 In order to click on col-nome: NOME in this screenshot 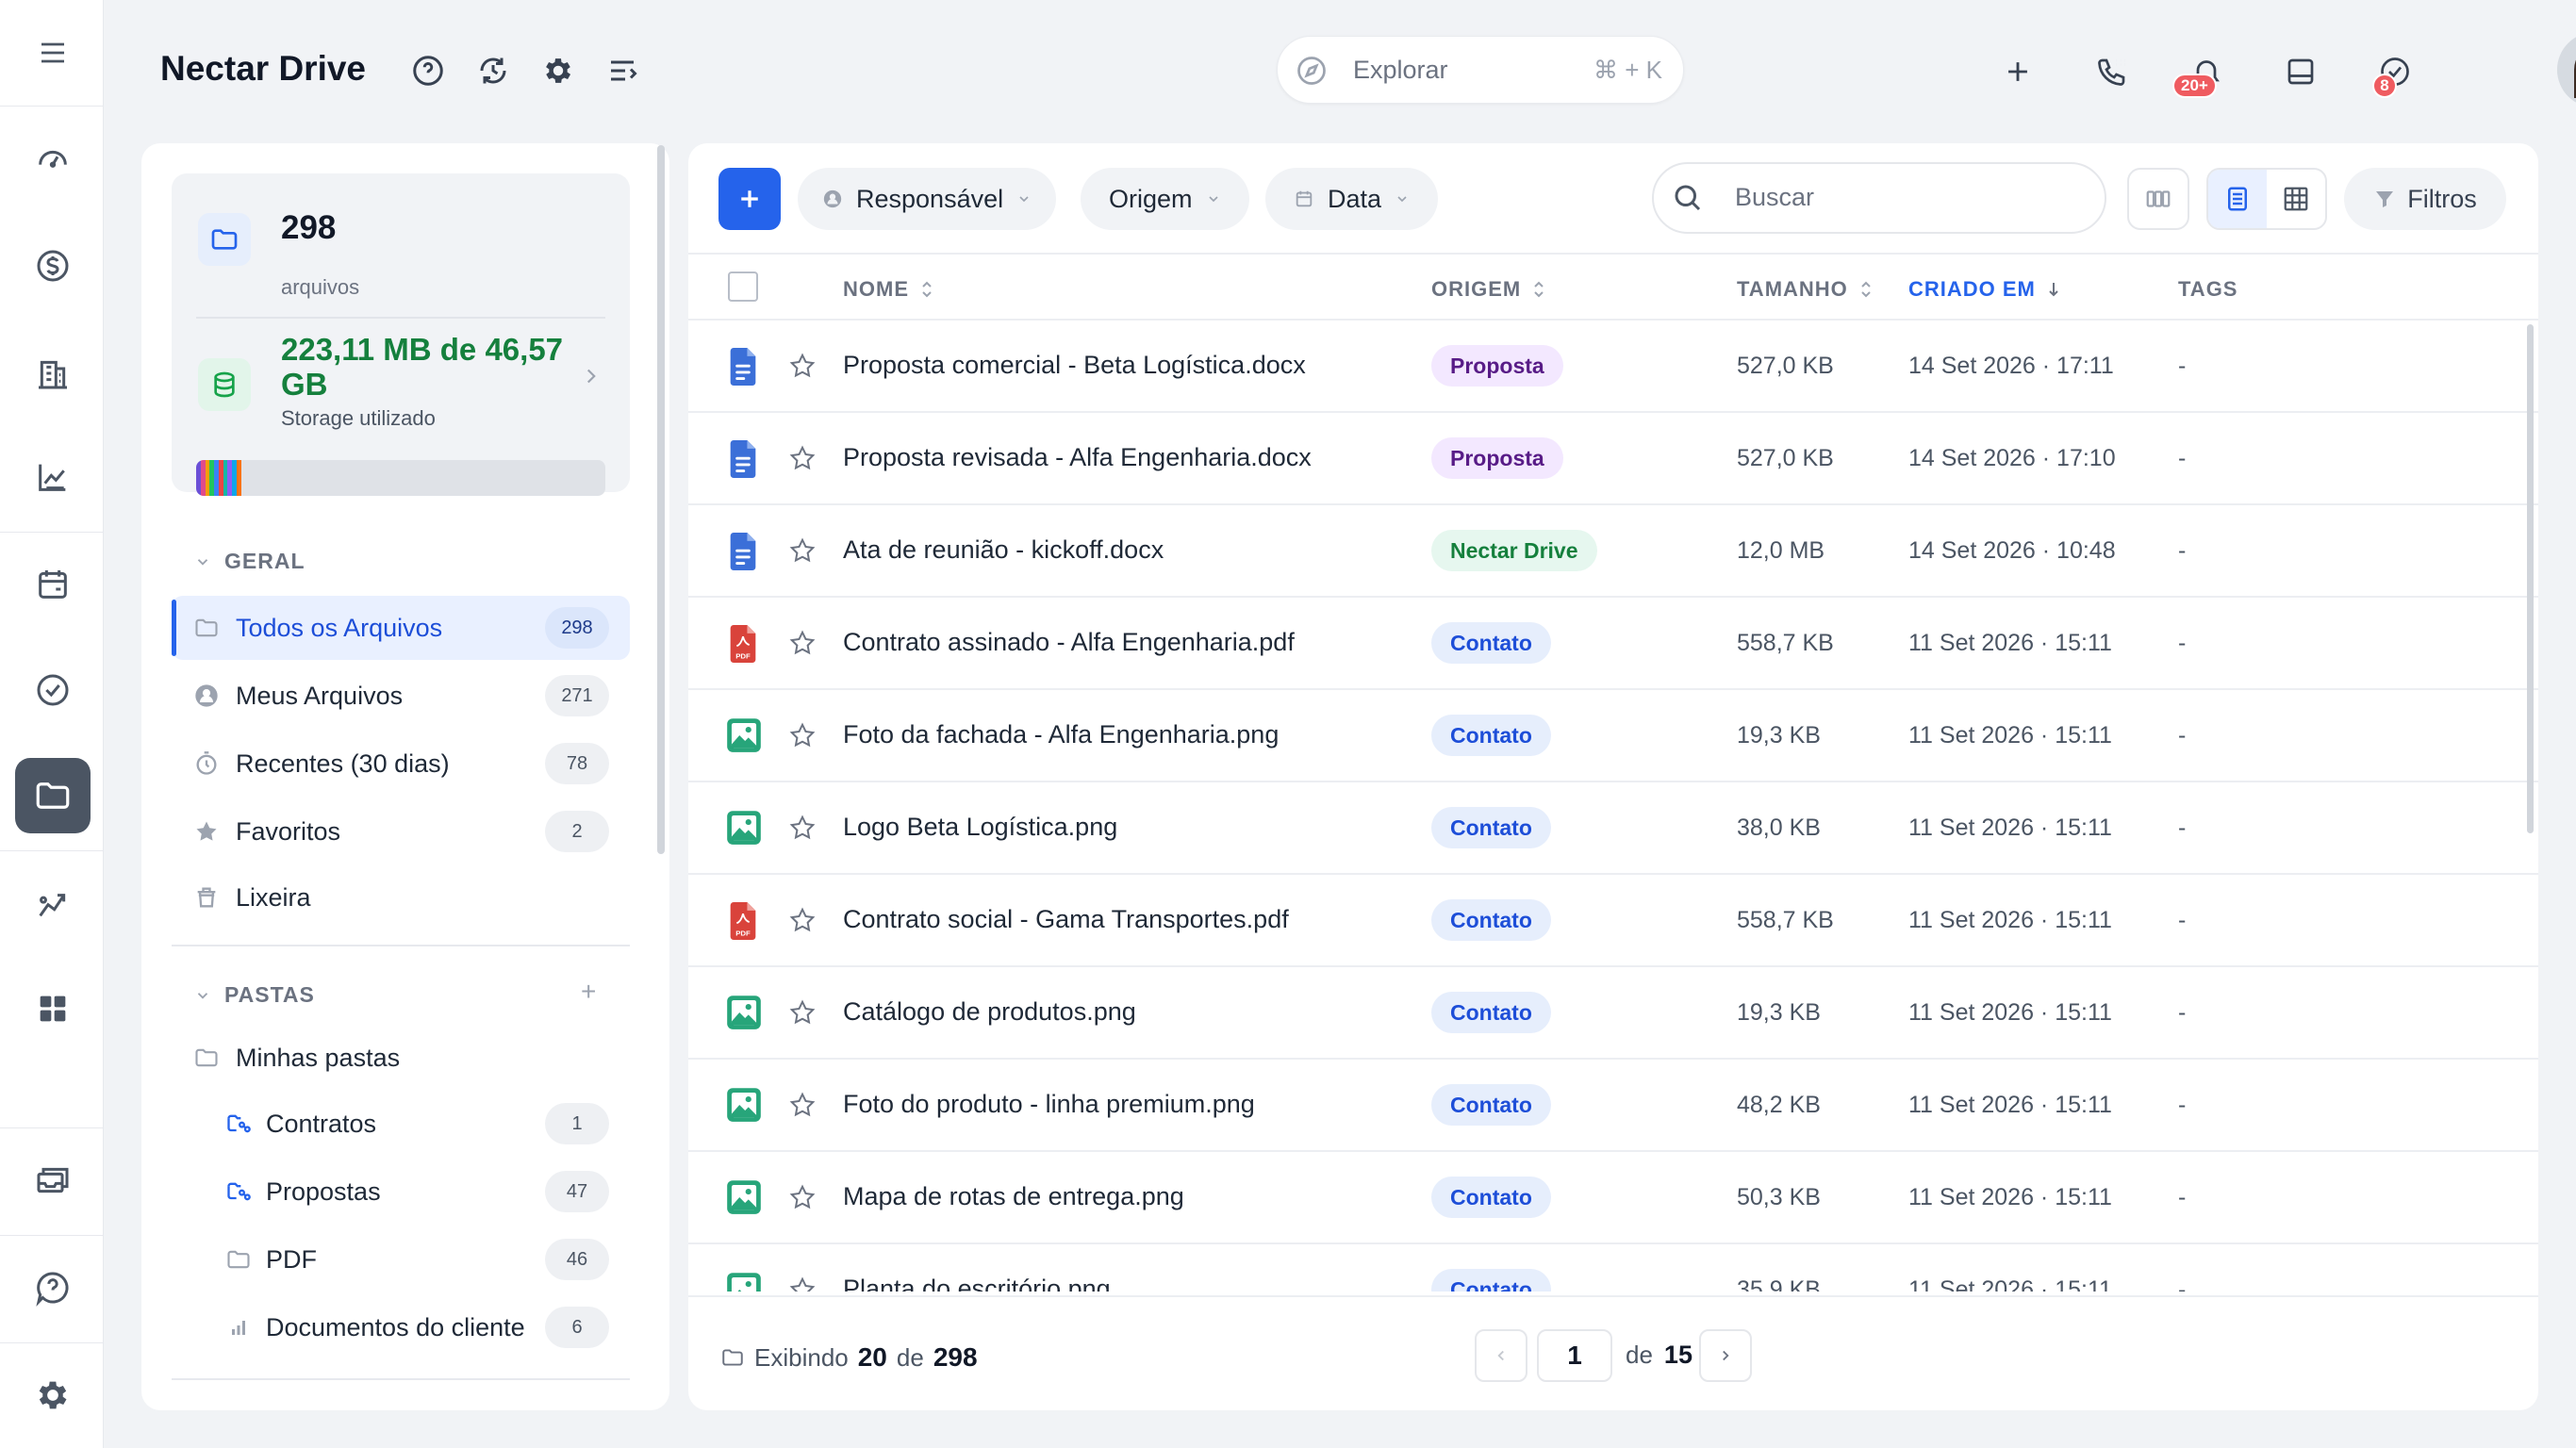, I will do `click(888, 289)`.